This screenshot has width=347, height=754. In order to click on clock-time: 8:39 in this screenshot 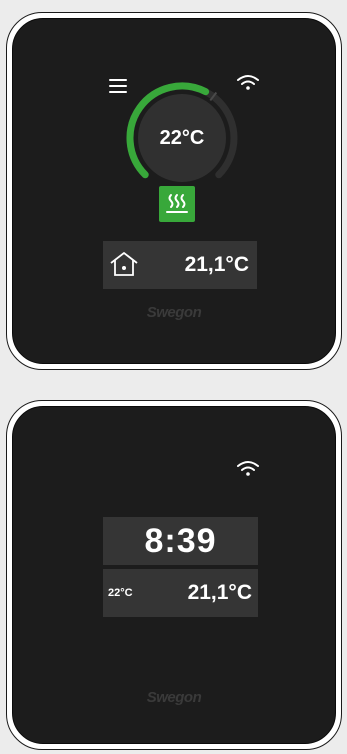, I will do `click(180, 541)`.